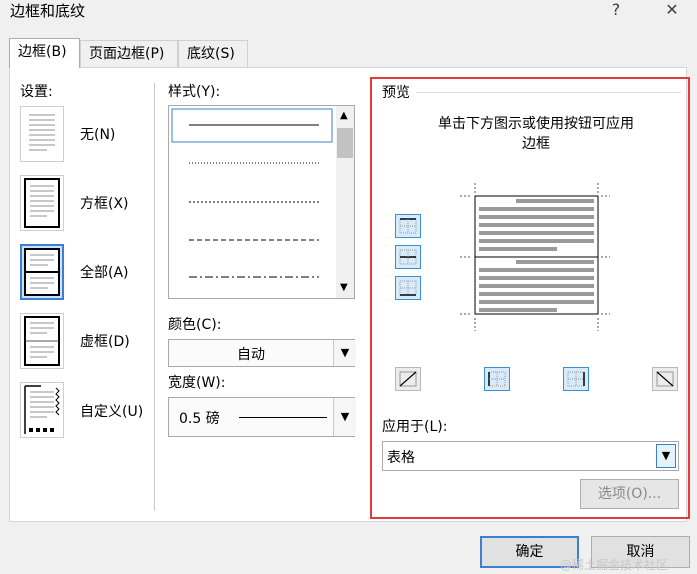  I want to click on custom-border-icon, so click(42, 410).